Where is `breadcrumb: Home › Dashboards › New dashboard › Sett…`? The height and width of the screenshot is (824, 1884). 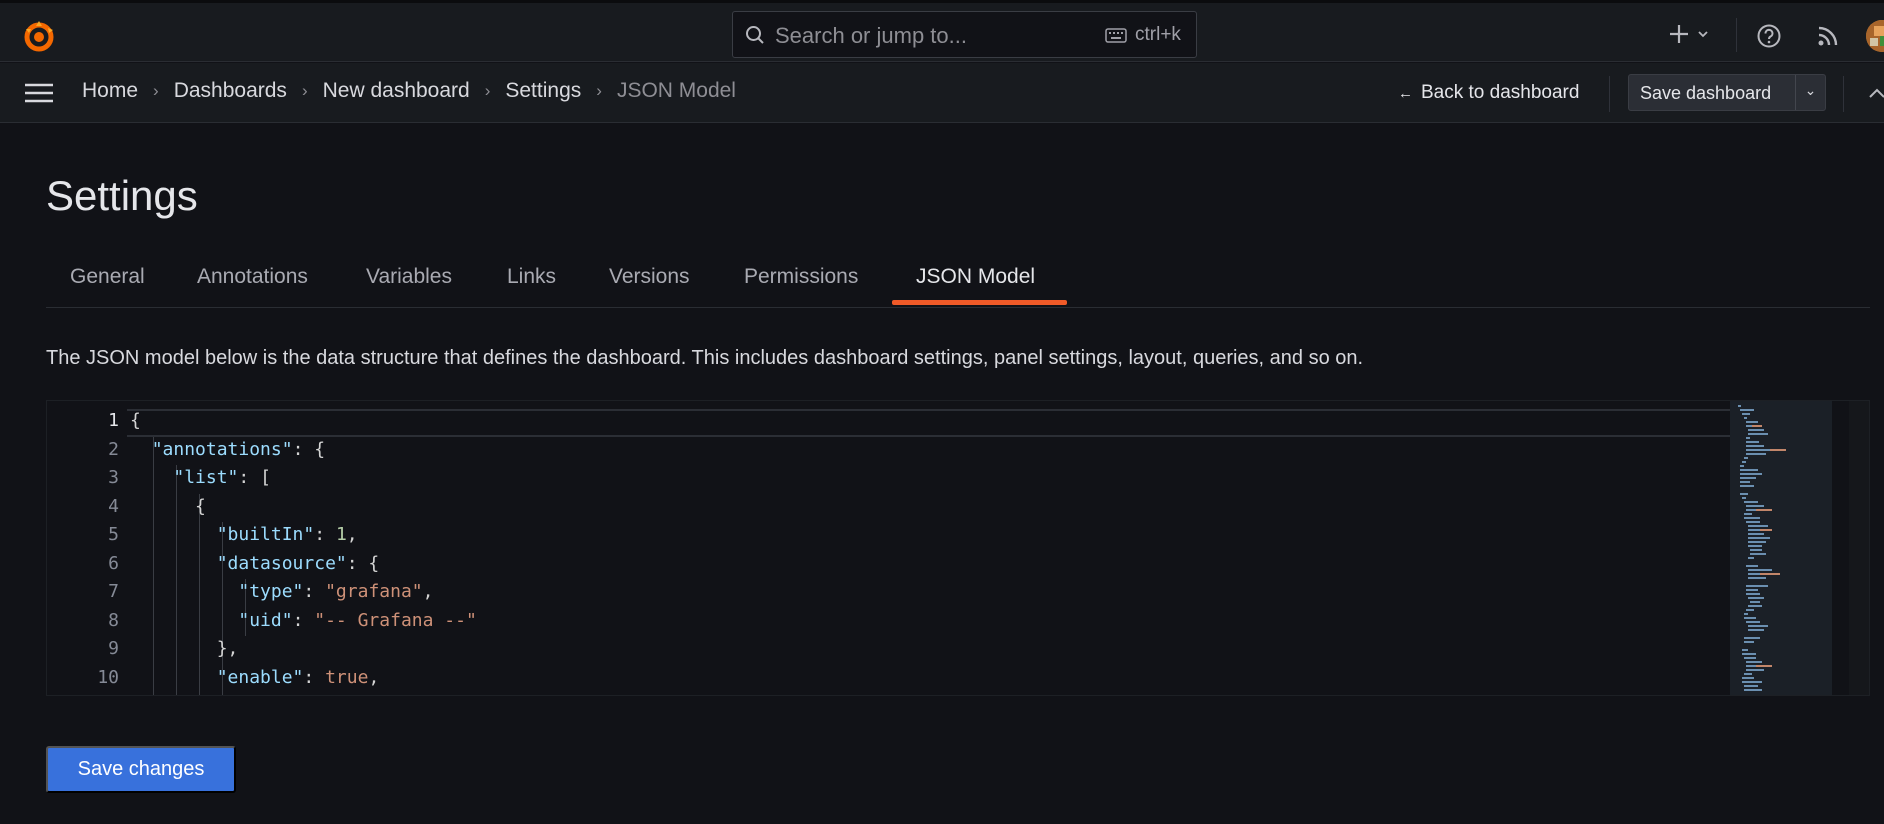
breadcrumb: Home › Dashboards › New dashboard › Sett… is located at coordinates (409, 91).